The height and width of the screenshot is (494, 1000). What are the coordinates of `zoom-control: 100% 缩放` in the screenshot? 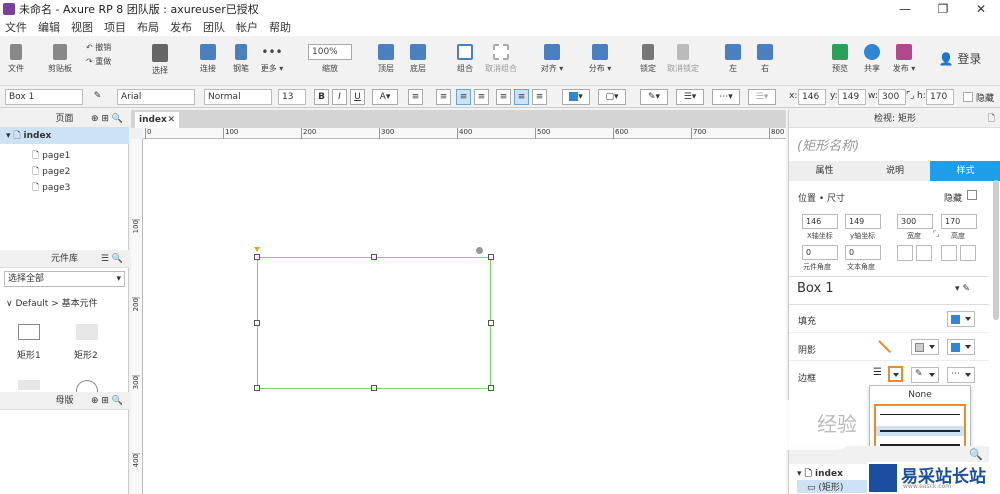 It's located at (330, 59).